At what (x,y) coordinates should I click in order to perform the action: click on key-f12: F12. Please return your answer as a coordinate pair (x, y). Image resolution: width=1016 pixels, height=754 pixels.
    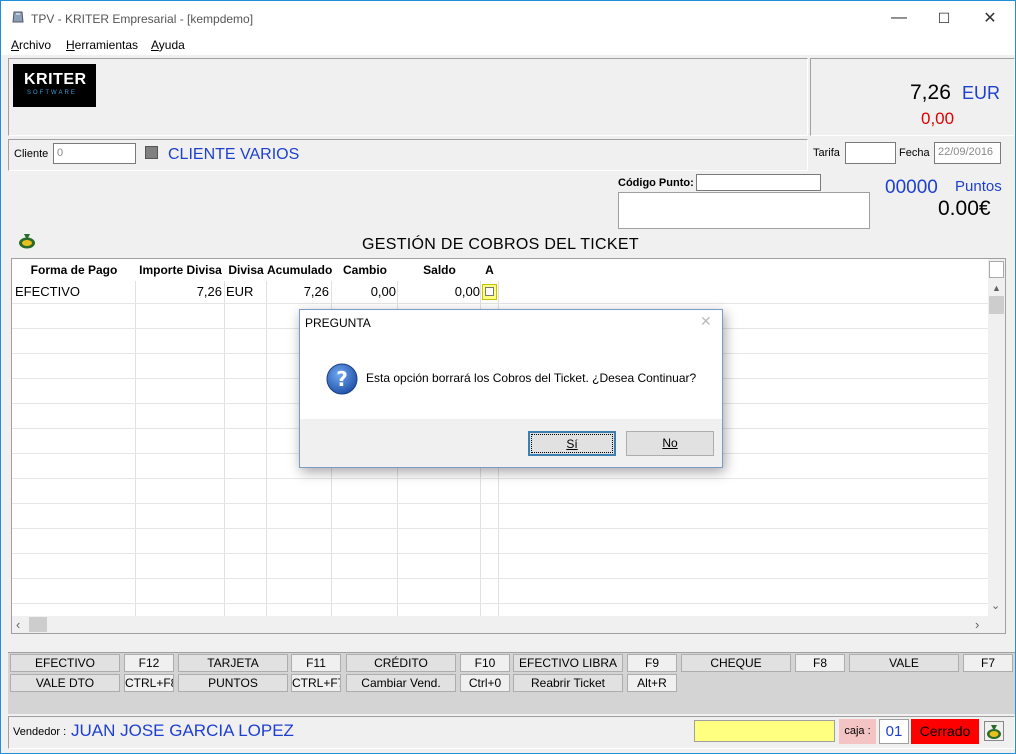
    Looking at the image, I should click on (149, 663).